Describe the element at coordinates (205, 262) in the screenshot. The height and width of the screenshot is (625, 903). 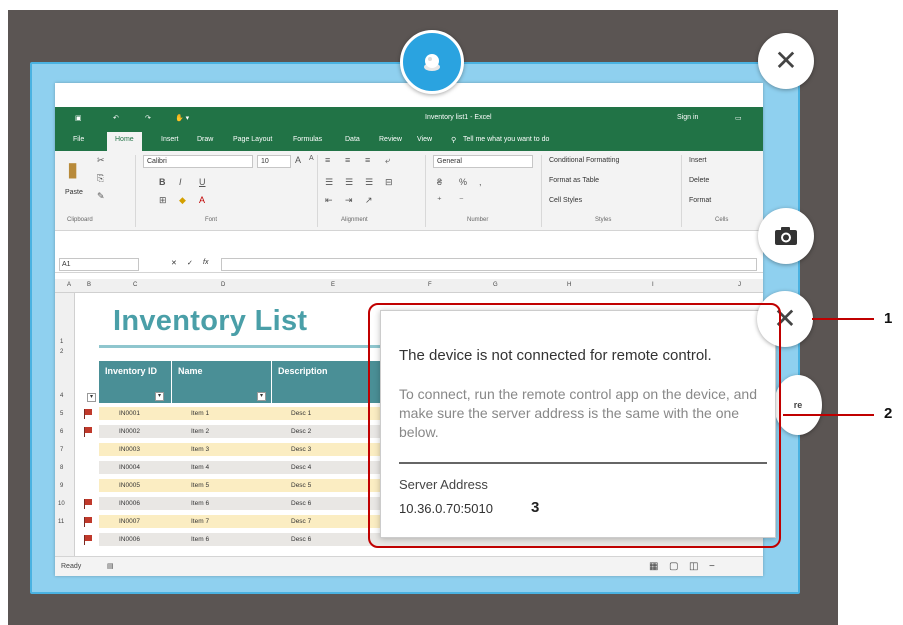
I see `function-icon: fx` at that location.